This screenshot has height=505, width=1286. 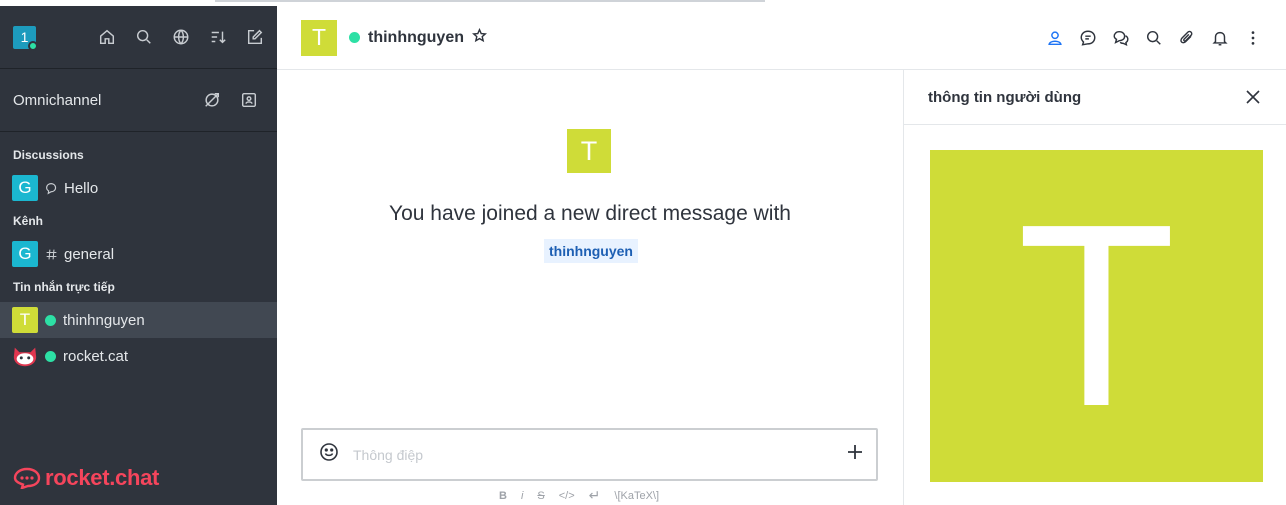 What do you see at coordinates (28, 221) in the screenshot?
I see `section-channels-title: Kênh` at bounding box center [28, 221].